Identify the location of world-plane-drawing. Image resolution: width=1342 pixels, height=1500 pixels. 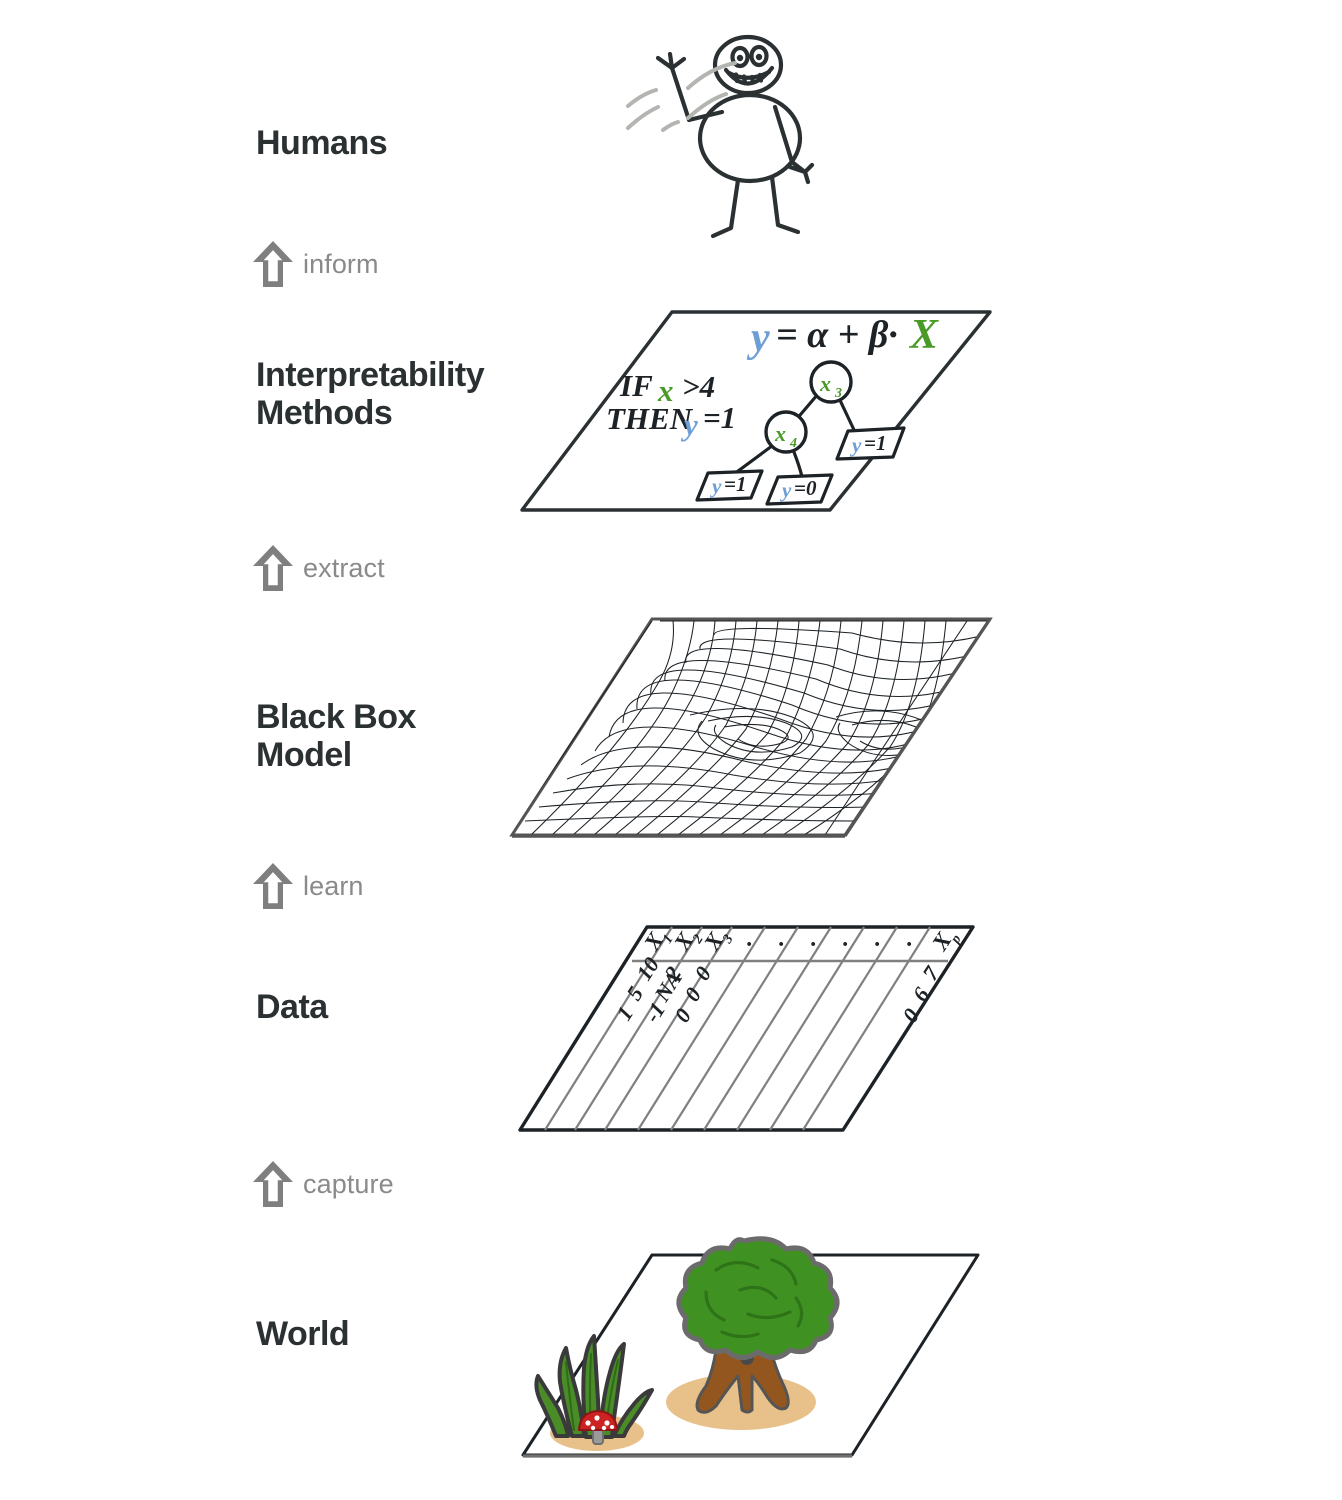
(750, 1347).